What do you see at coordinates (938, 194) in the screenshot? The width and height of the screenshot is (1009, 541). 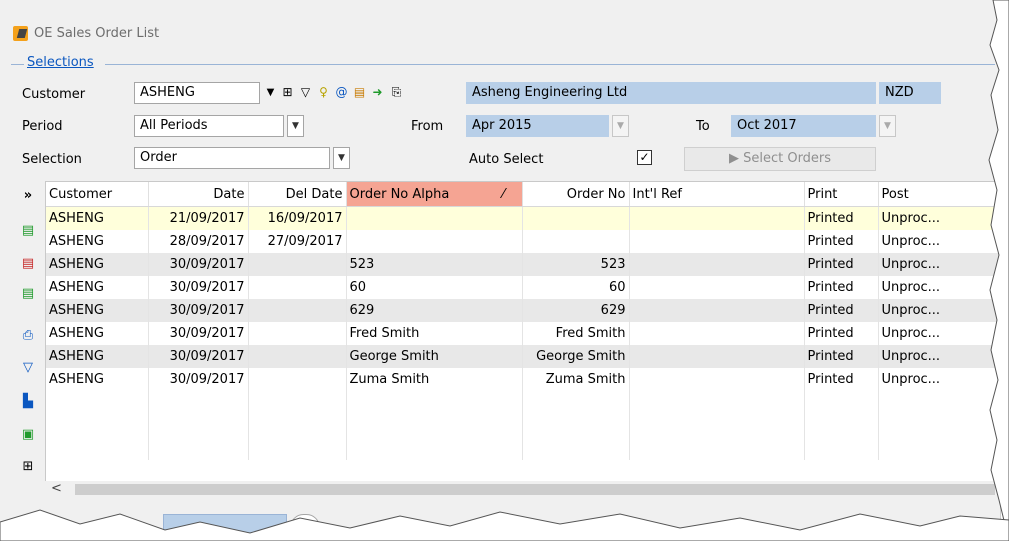 I see `col-header-post: Post` at bounding box center [938, 194].